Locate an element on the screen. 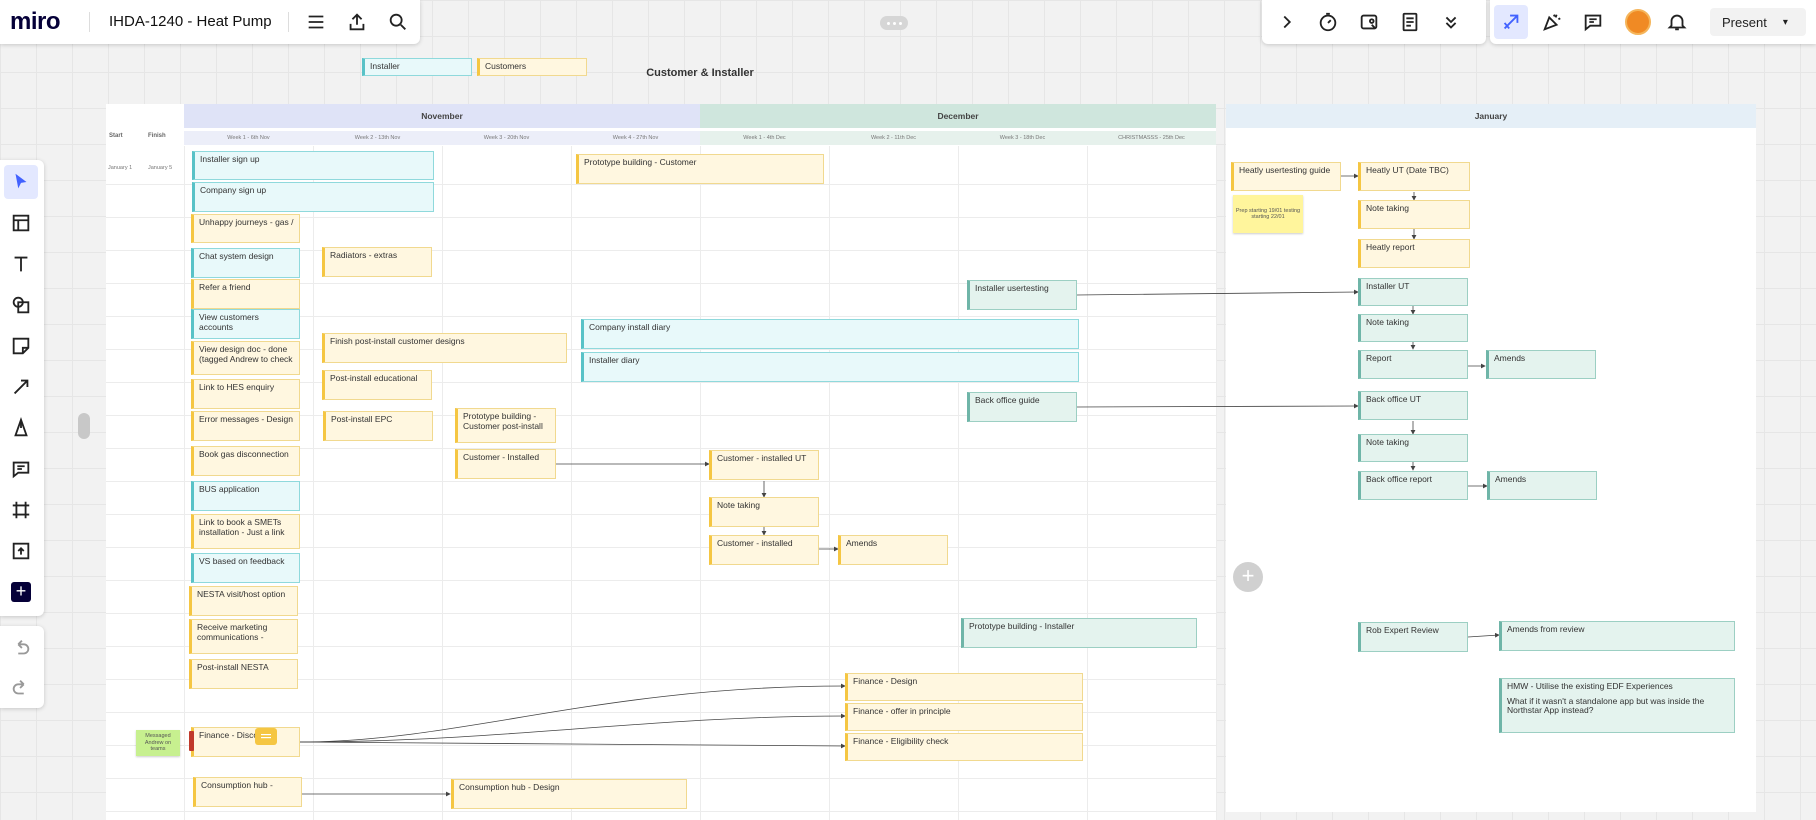  card-radiators-extras: Radiators - extras is located at coordinates (377, 262).